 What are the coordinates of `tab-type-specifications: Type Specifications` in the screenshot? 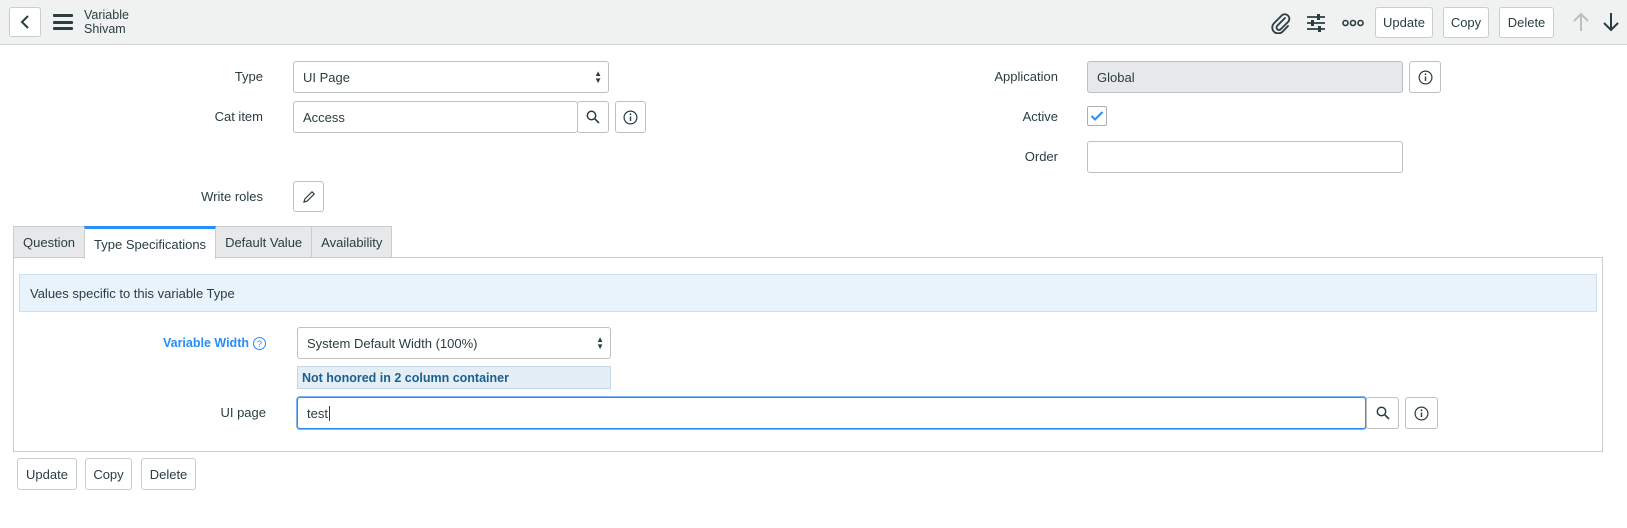 It's located at (150, 242).